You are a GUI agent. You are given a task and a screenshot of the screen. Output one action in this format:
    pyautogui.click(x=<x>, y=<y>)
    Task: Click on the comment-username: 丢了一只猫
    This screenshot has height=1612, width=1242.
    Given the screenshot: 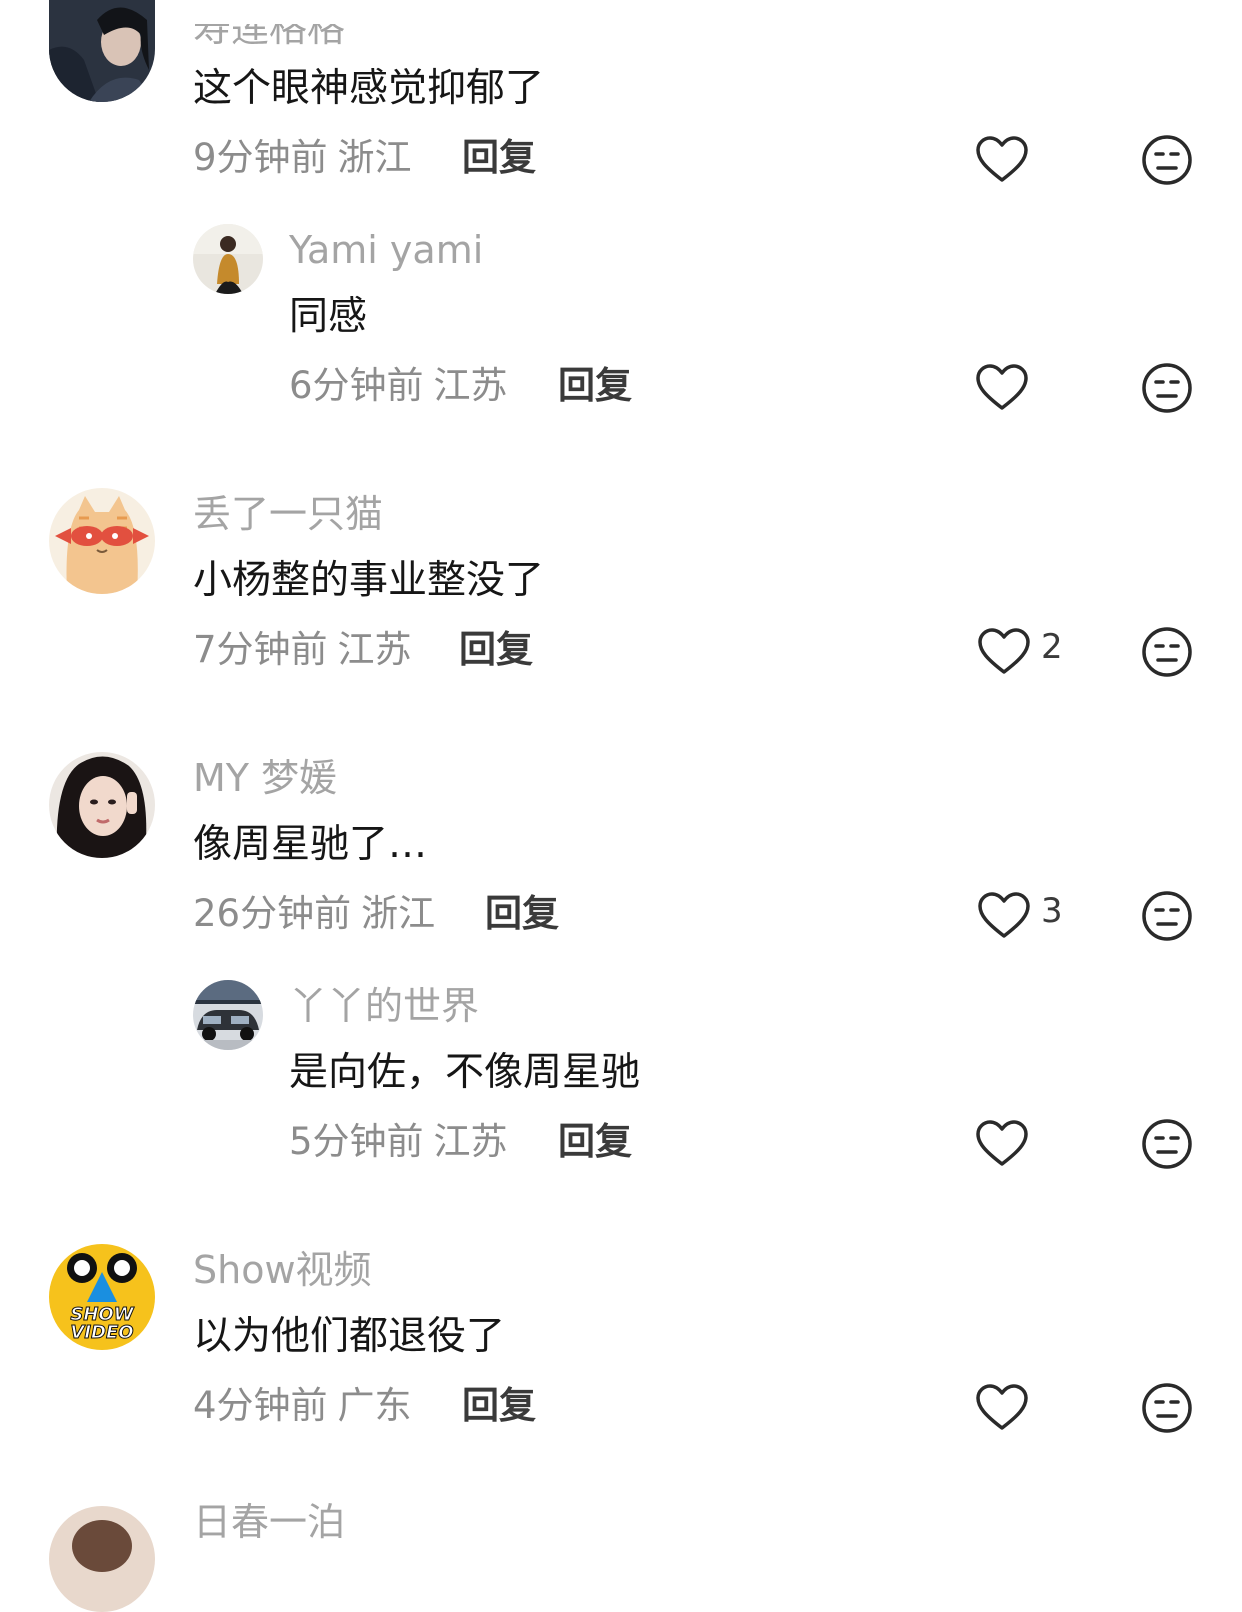 What is the action you would take?
    pyautogui.click(x=288, y=514)
    